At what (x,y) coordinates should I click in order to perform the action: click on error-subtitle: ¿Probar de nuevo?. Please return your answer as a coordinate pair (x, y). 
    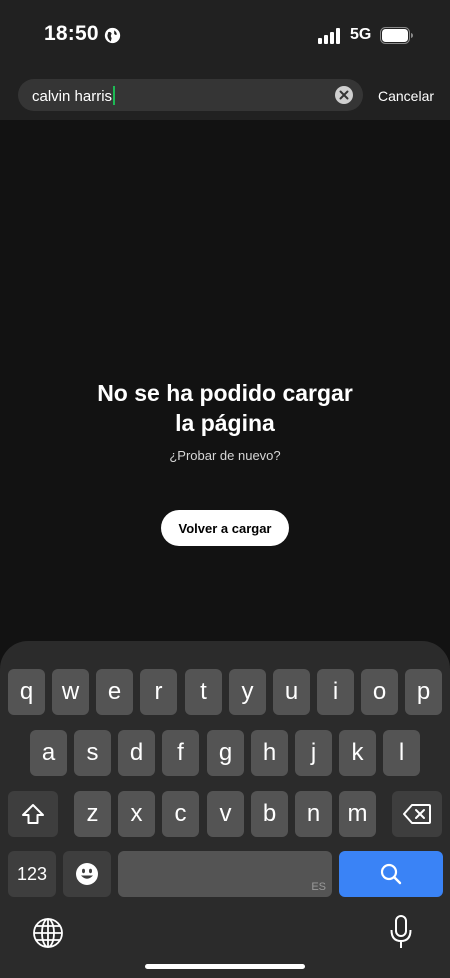
    Looking at the image, I should click on (225, 455).